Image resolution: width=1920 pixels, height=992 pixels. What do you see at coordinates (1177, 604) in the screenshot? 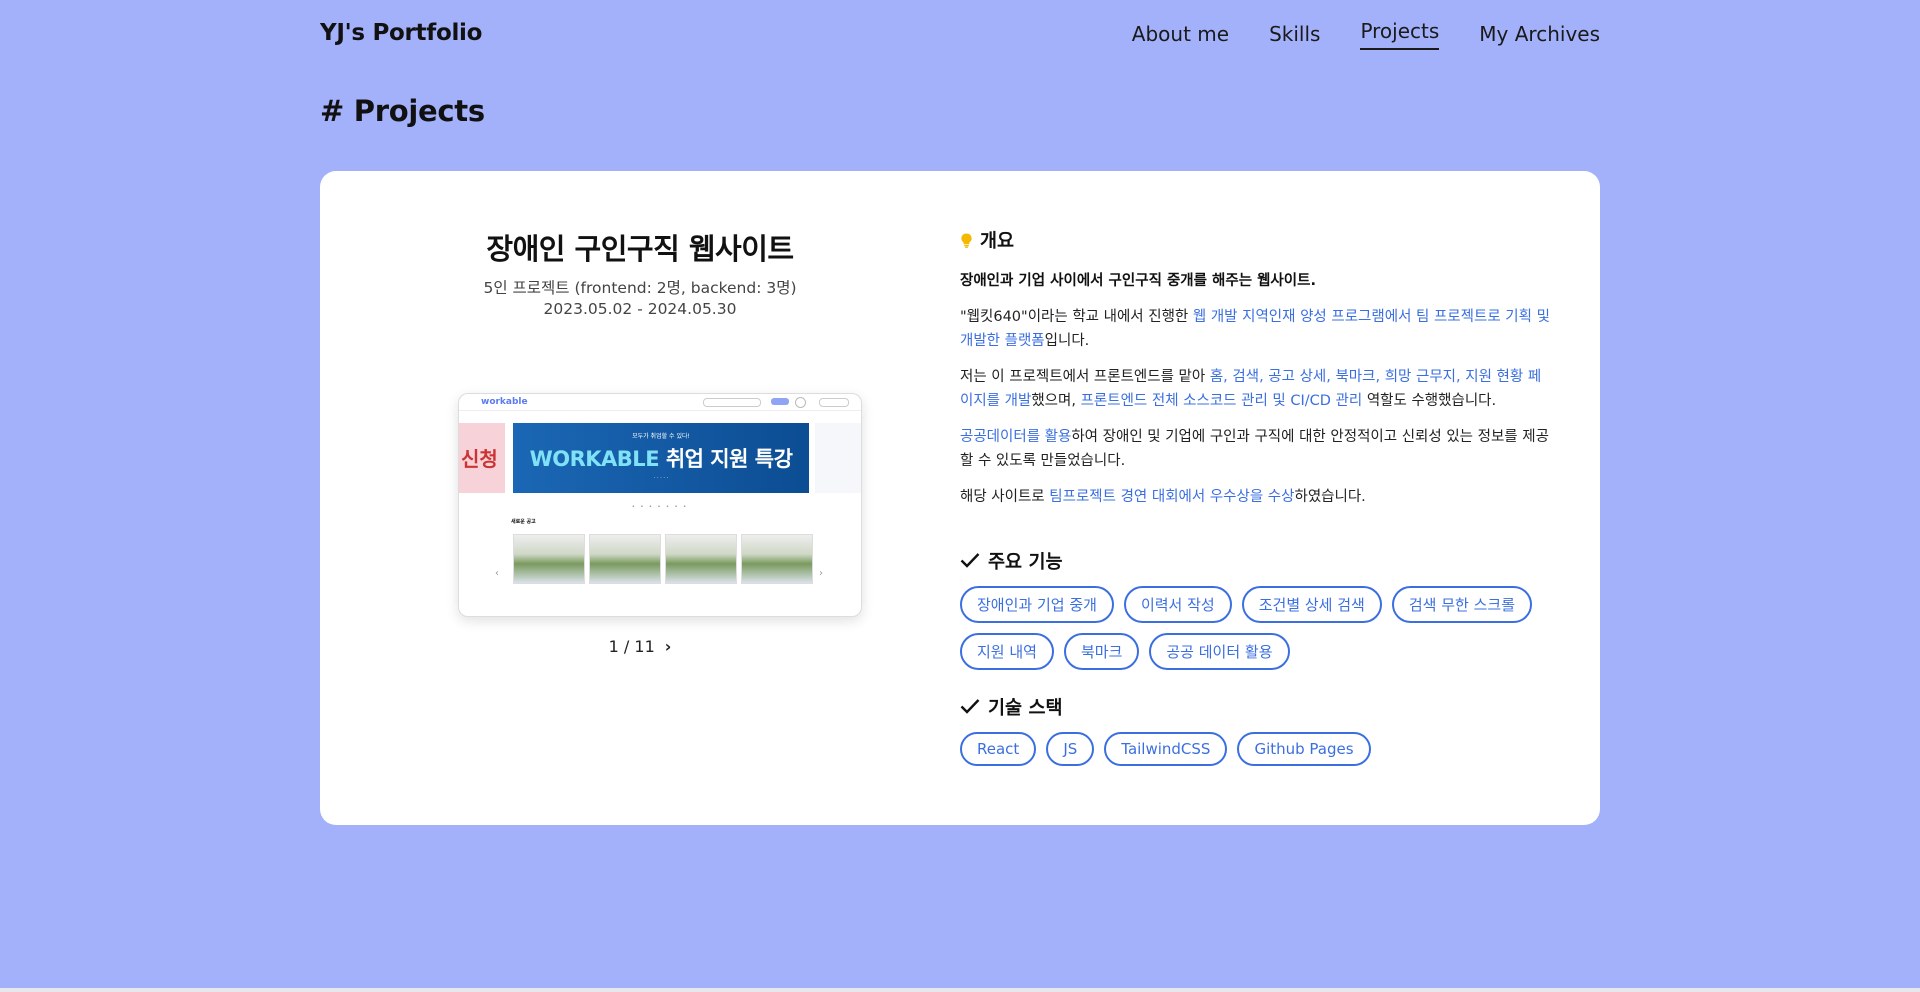
I see `feature-tag: 이력서 작성` at bounding box center [1177, 604].